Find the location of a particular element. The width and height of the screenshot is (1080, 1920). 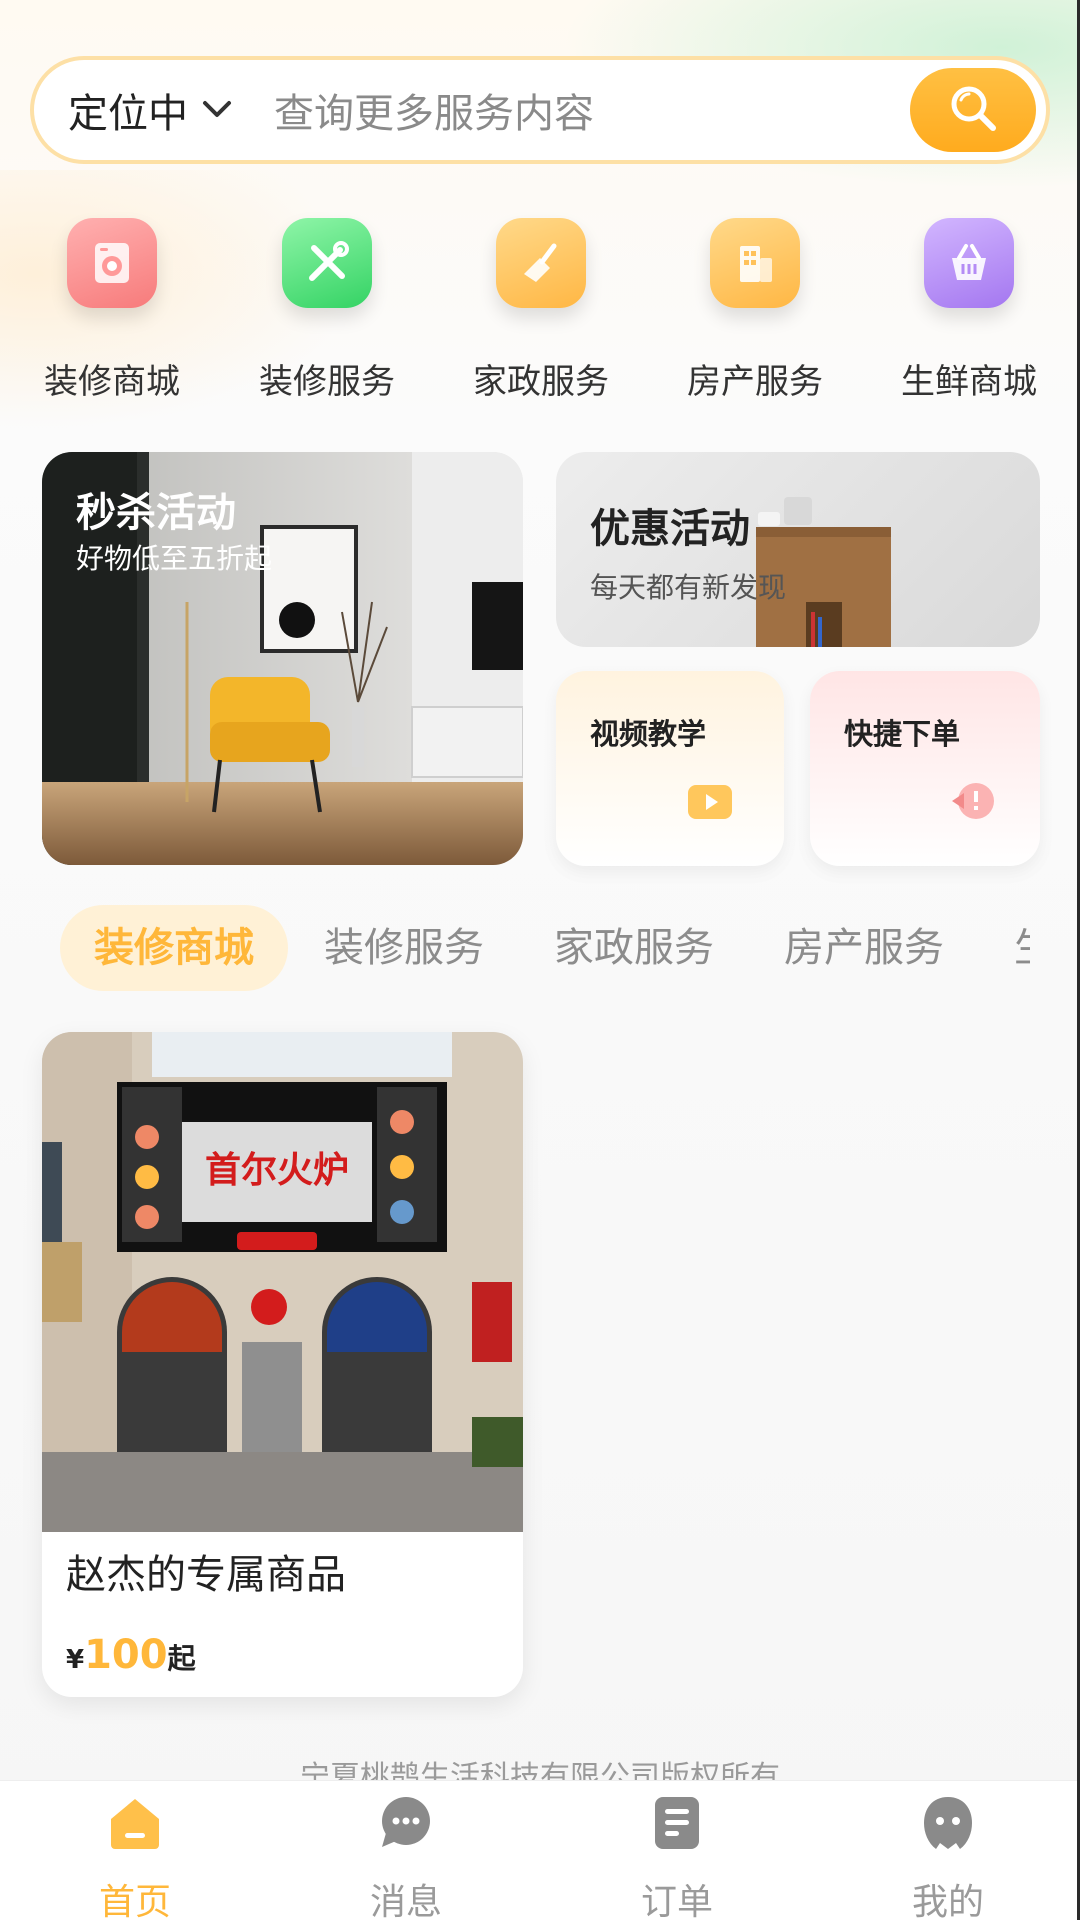

search-icon is located at coordinates (973, 110).